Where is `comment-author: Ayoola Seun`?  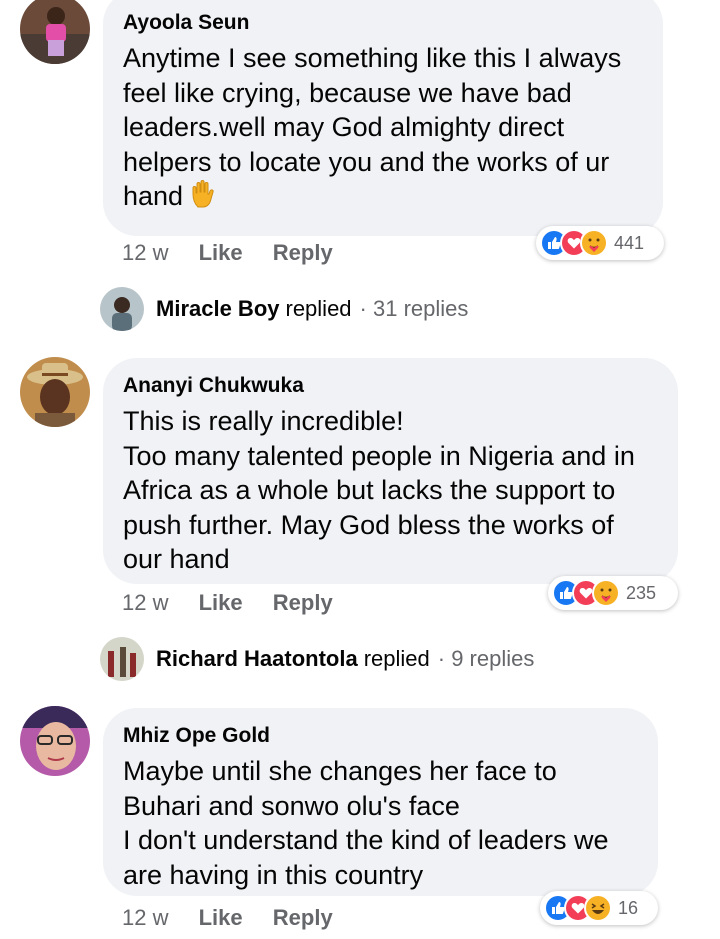 comment-author: Ayoola Seun is located at coordinates (382, 23).